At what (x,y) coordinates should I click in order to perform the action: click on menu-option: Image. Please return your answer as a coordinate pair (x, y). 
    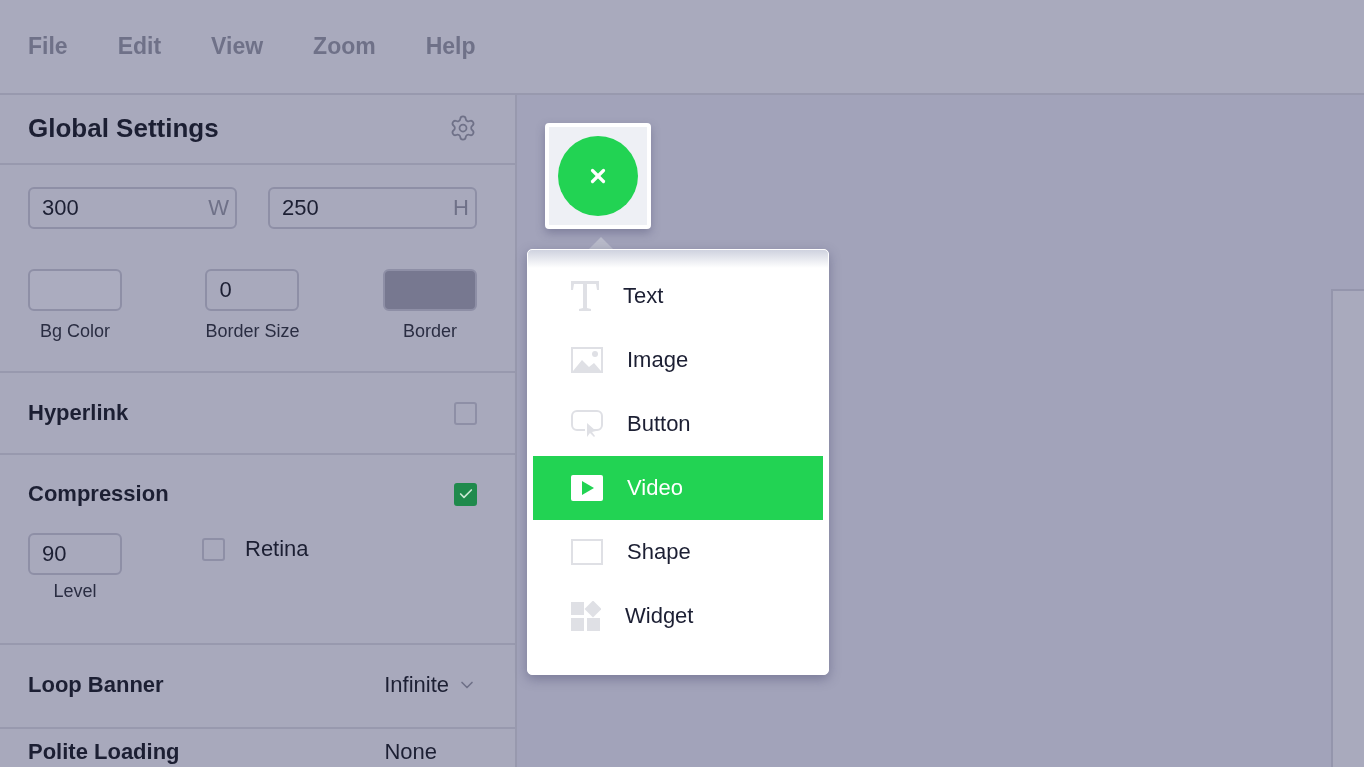
    Looking at the image, I should click on (678, 360).